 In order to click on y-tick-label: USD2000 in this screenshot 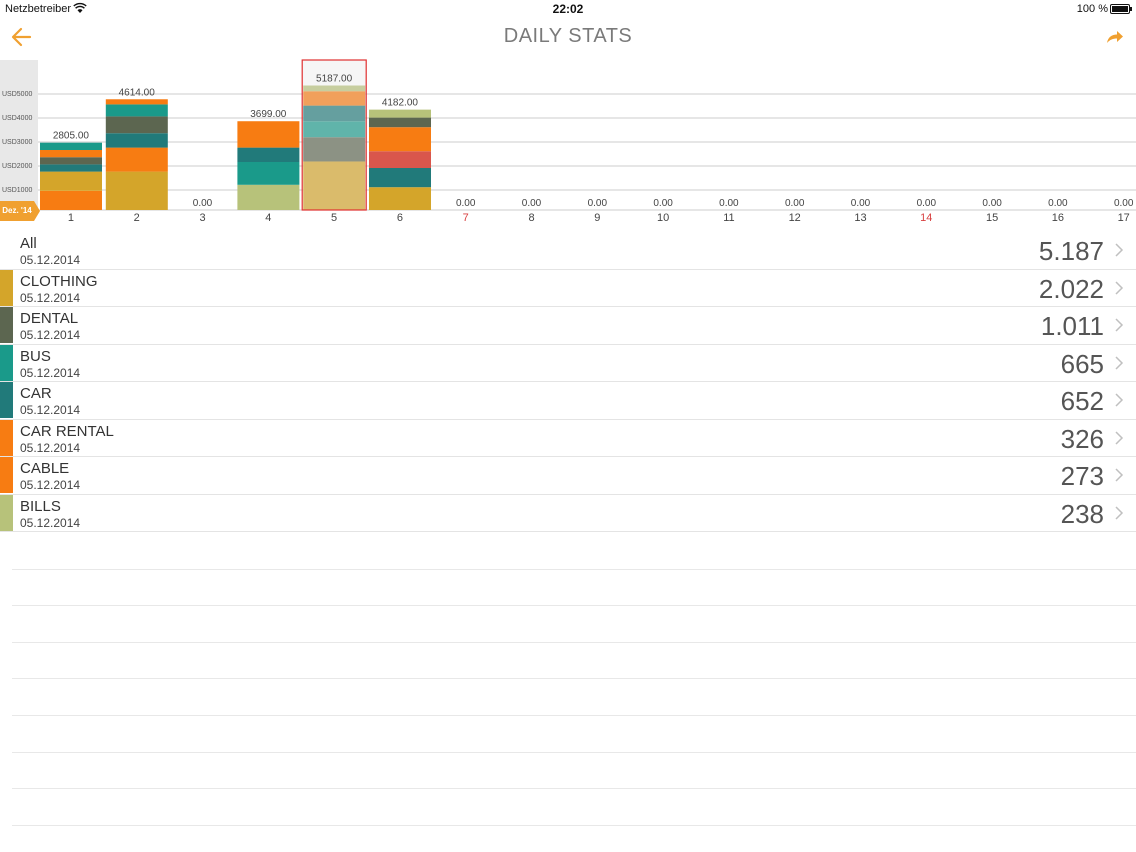, I will do `click(17, 166)`.